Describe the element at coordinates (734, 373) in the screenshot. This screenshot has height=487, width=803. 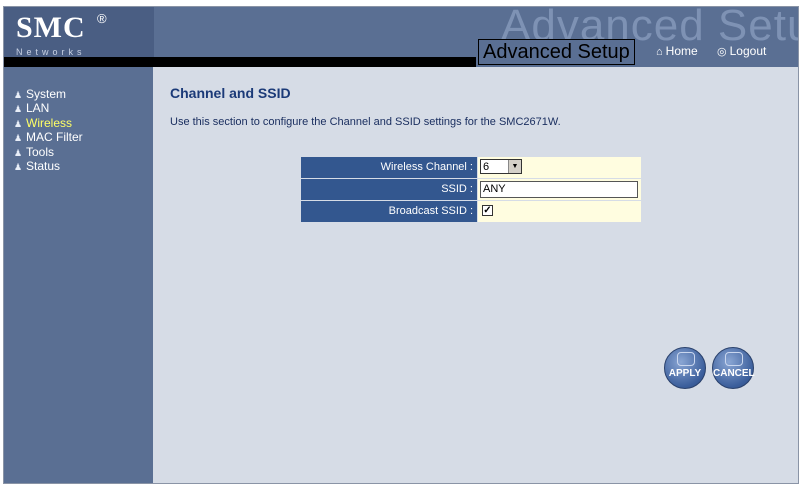
I see `cancel-label: CANCEL` at that location.